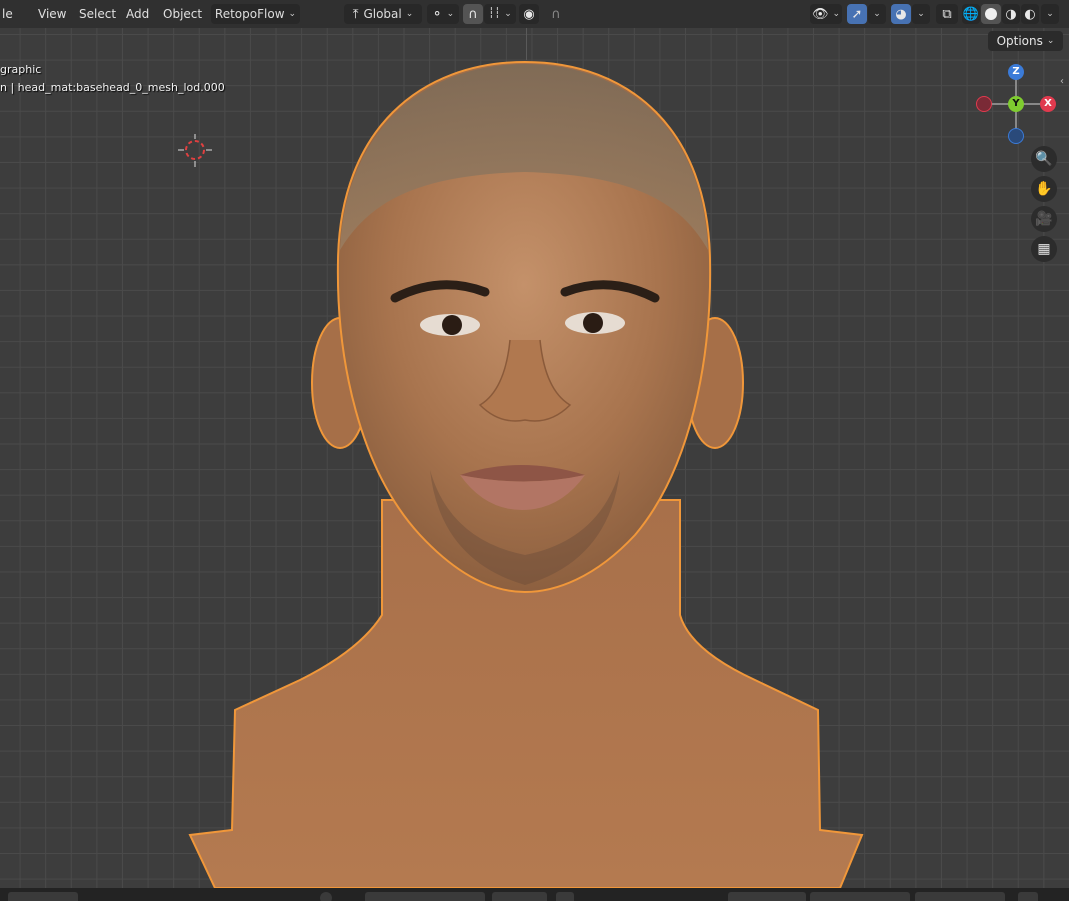 The image size is (1069, 901). I want to click on timeline-options, so click(1028, 896).